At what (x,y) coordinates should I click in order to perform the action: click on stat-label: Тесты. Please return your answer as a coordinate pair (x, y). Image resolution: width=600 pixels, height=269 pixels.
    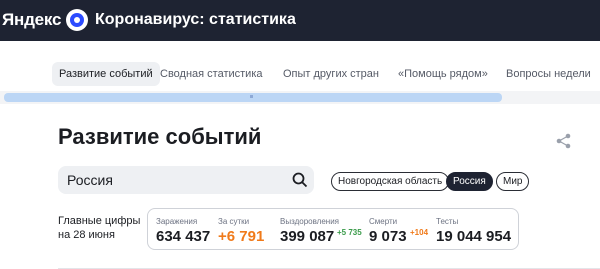
    Looking at the image, I should click on (447, 221).